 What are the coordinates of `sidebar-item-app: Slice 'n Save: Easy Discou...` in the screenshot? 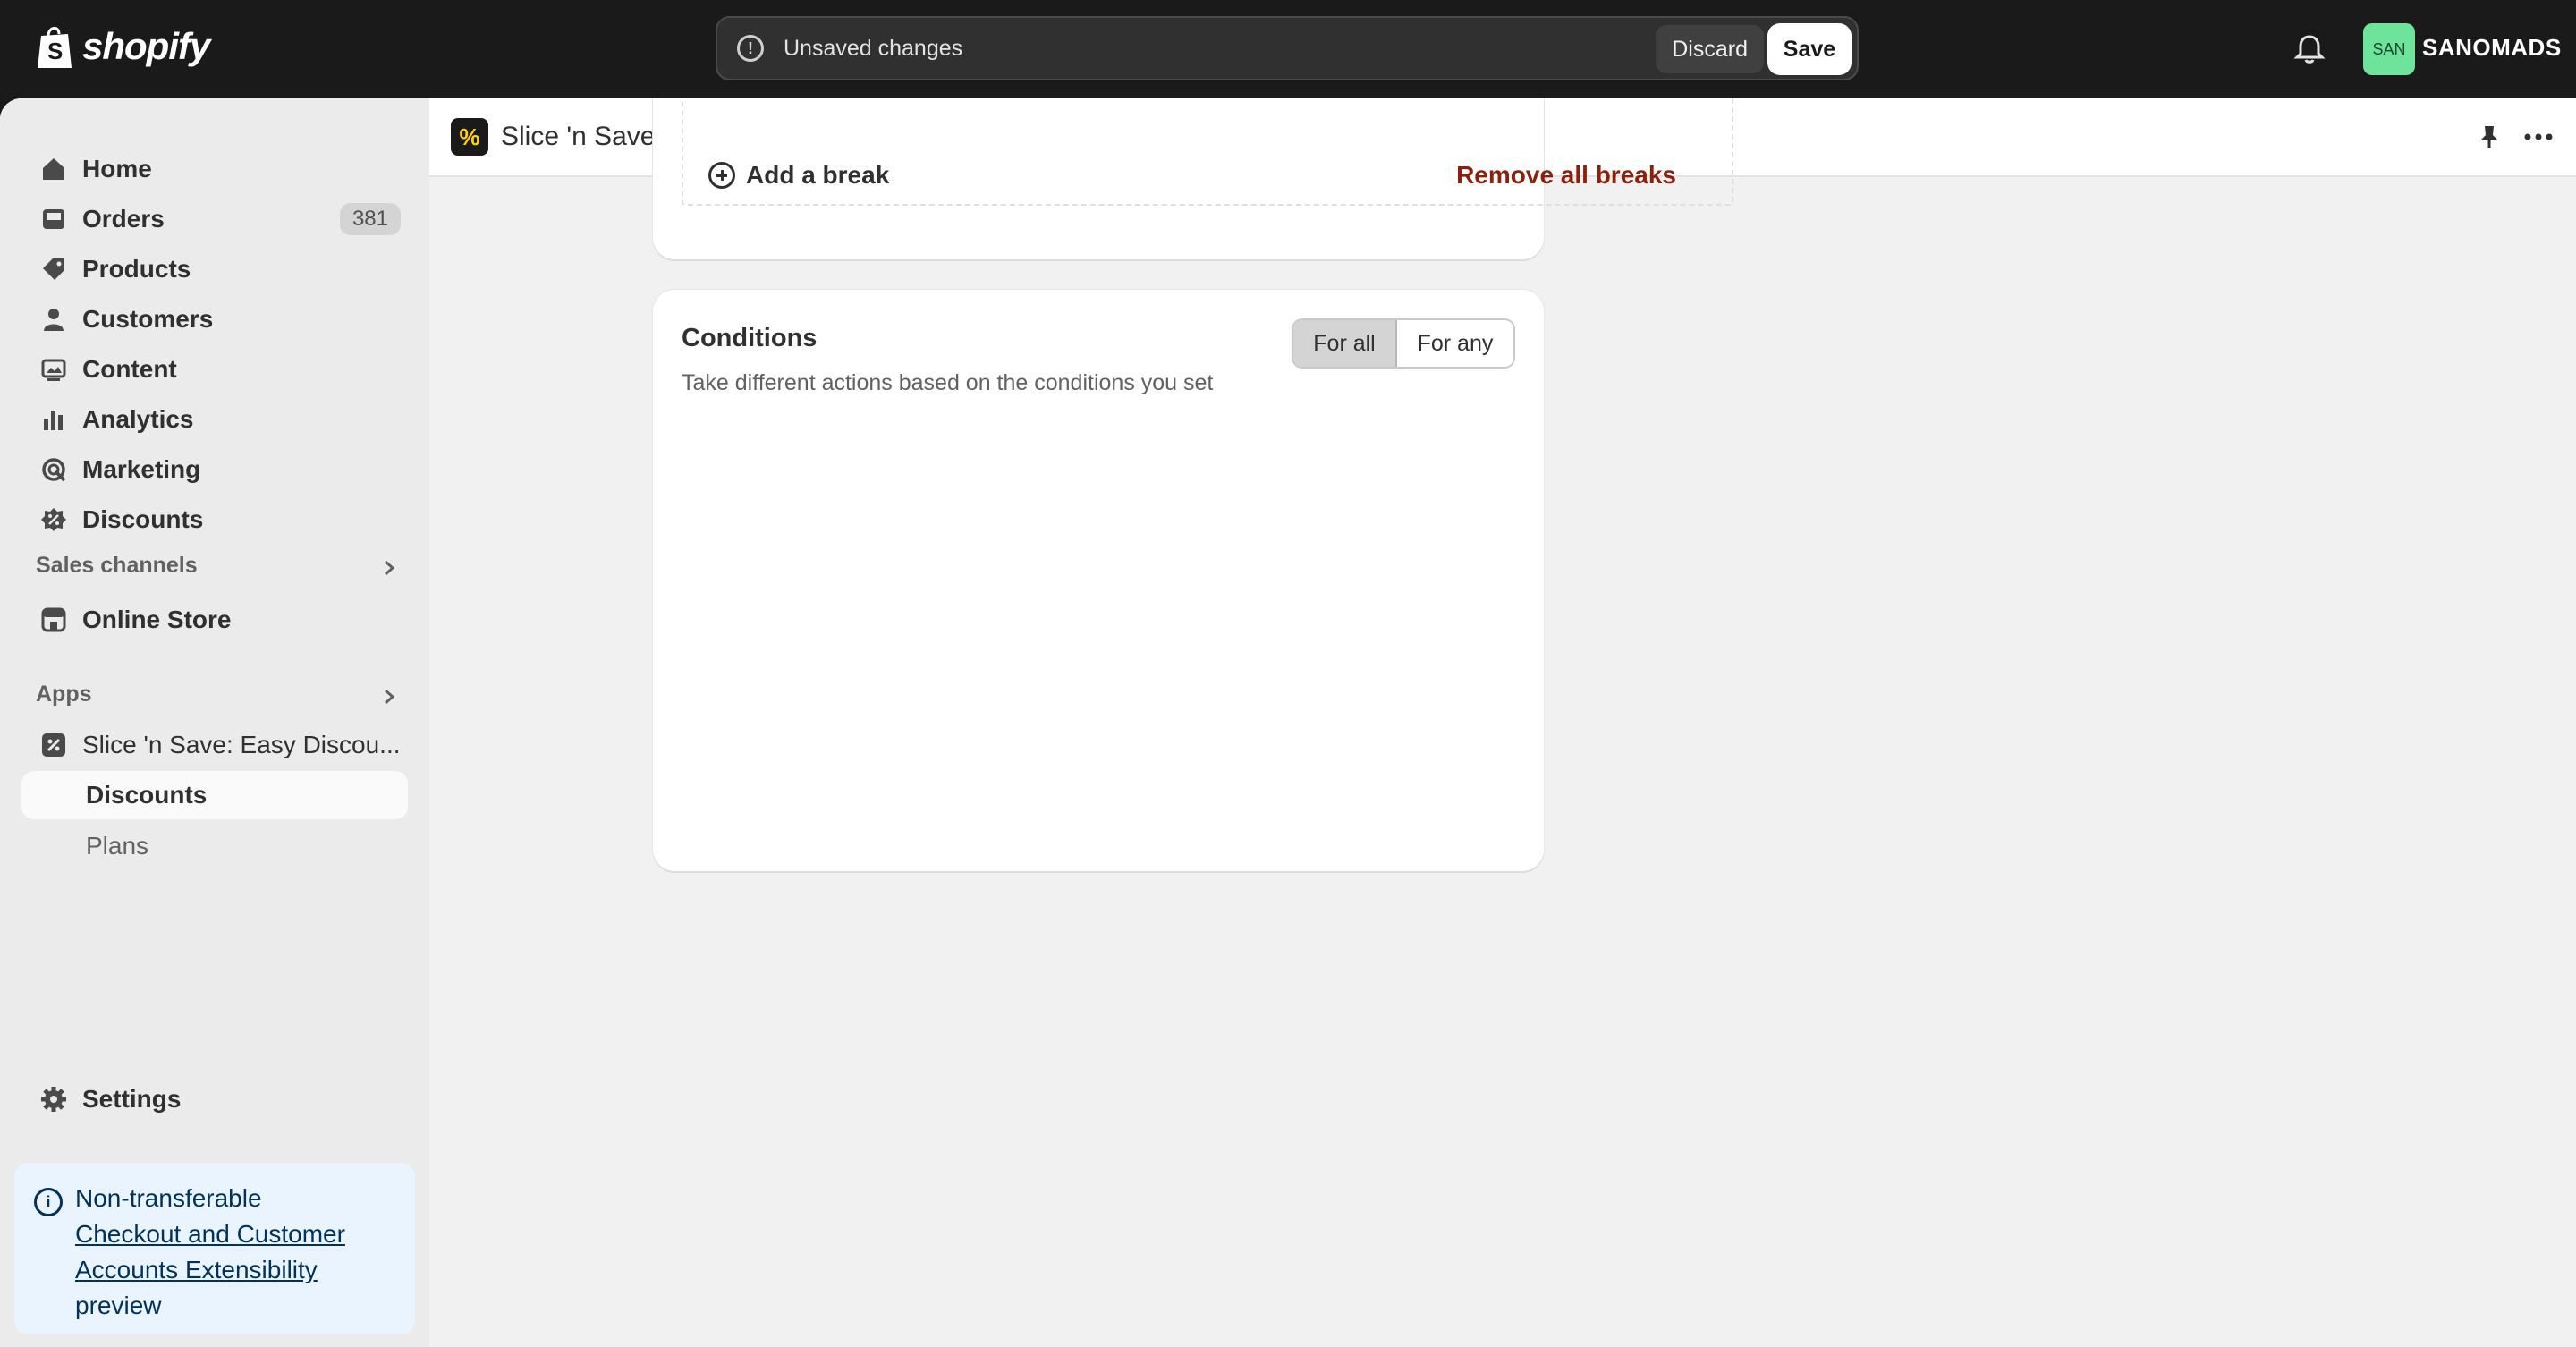 It's located at (214, 745).